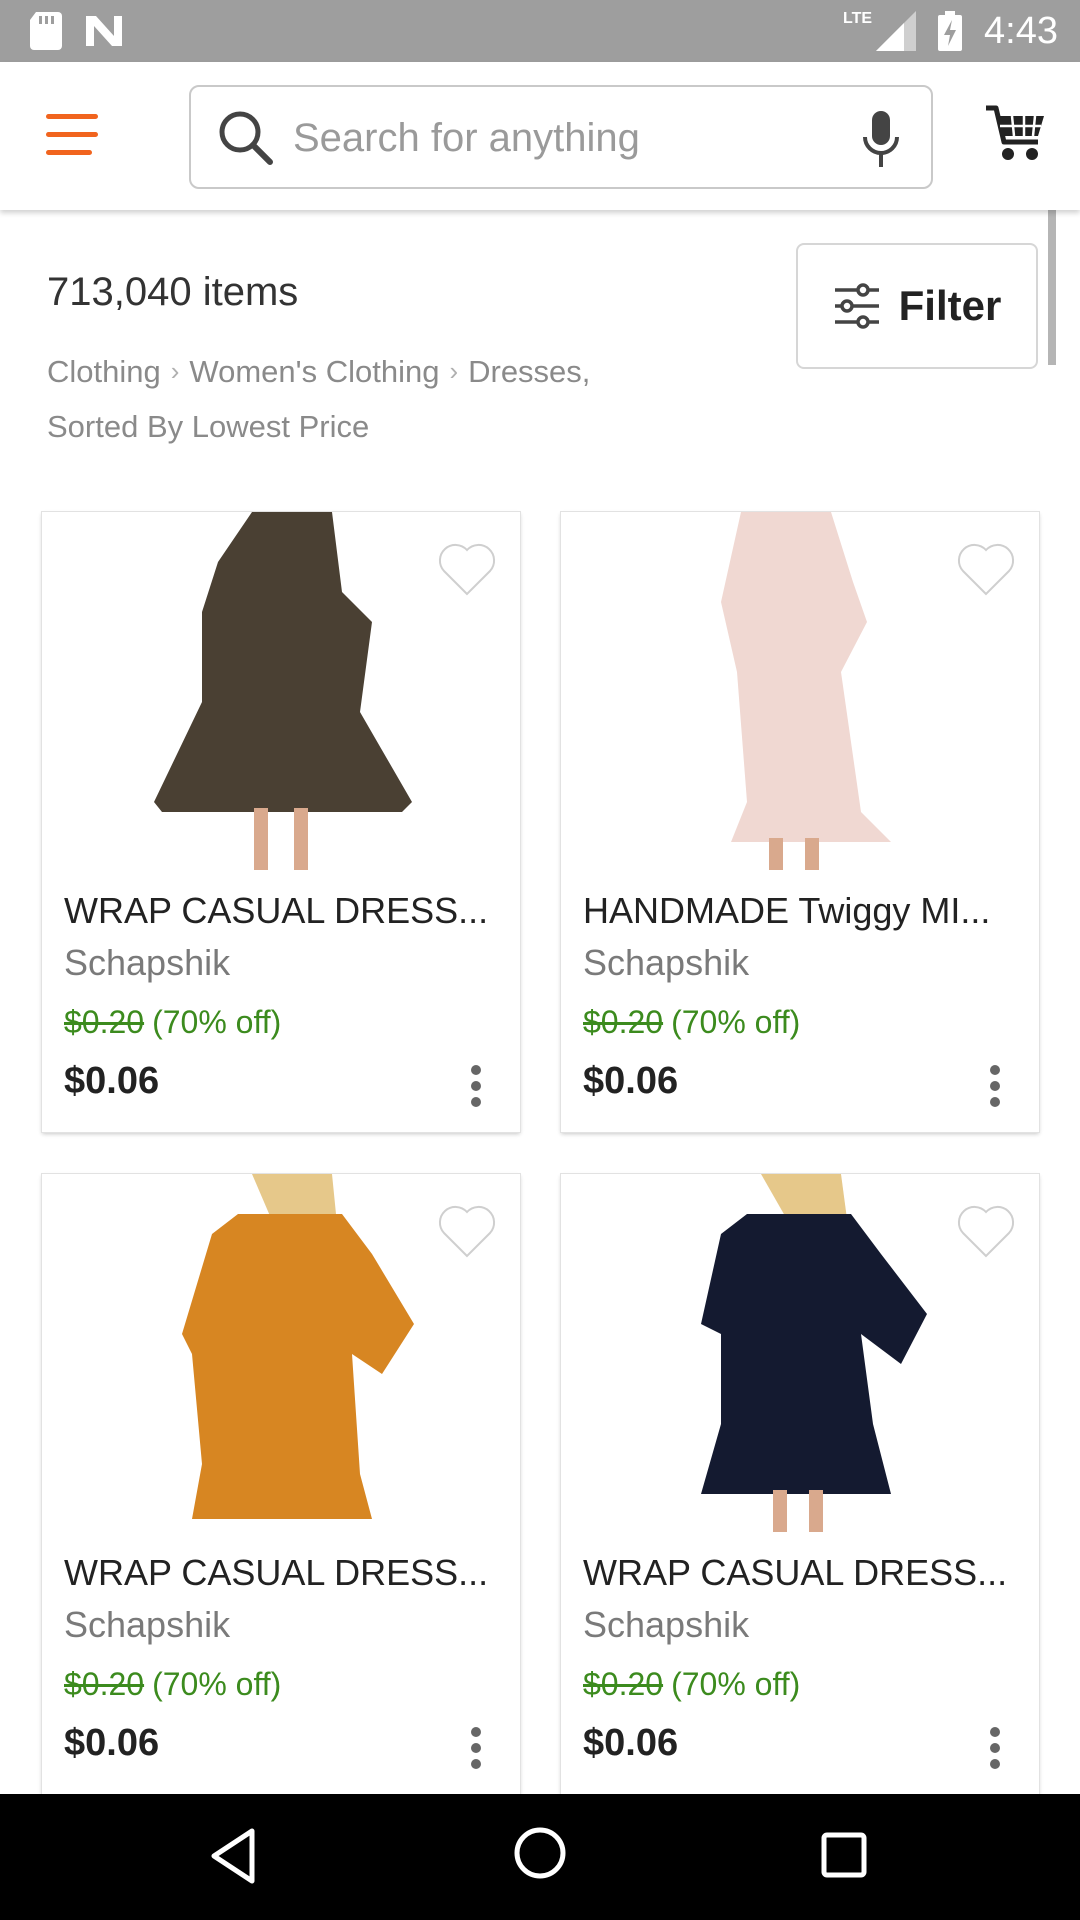  What do you see at coordinates (540, 1853) in the screenshot?
I see `home-icon` at bounding box center [540, 1853].